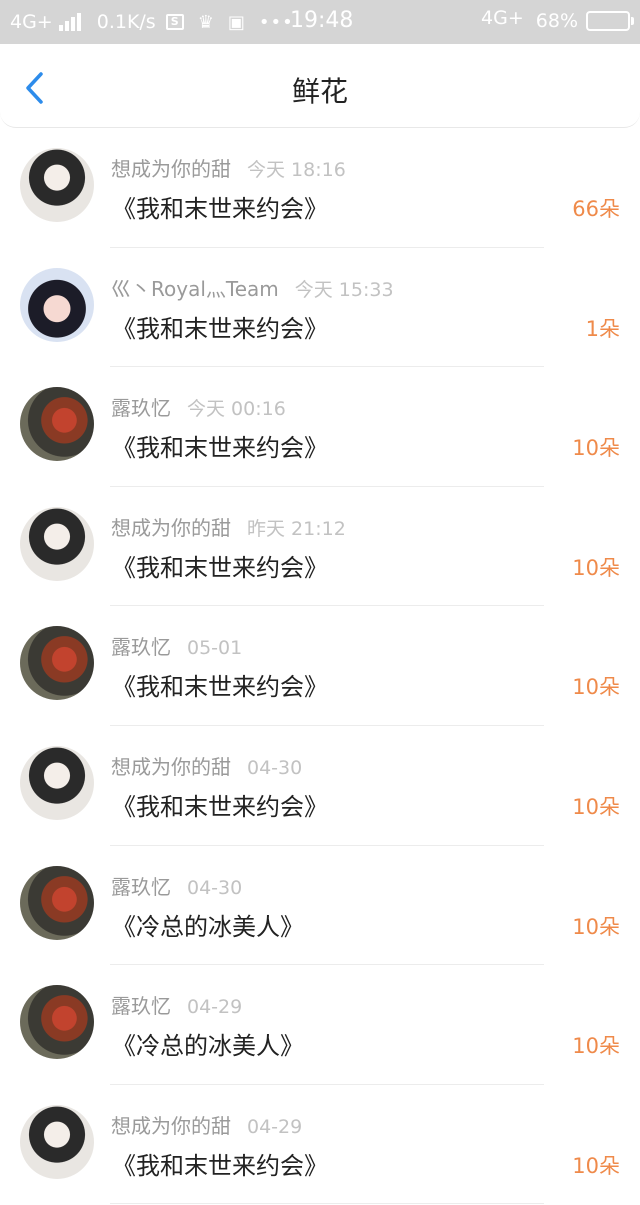 The width and height of the screenshot is (640, 1205). I want to click on page-title: 鲜花, so click(319, 91).